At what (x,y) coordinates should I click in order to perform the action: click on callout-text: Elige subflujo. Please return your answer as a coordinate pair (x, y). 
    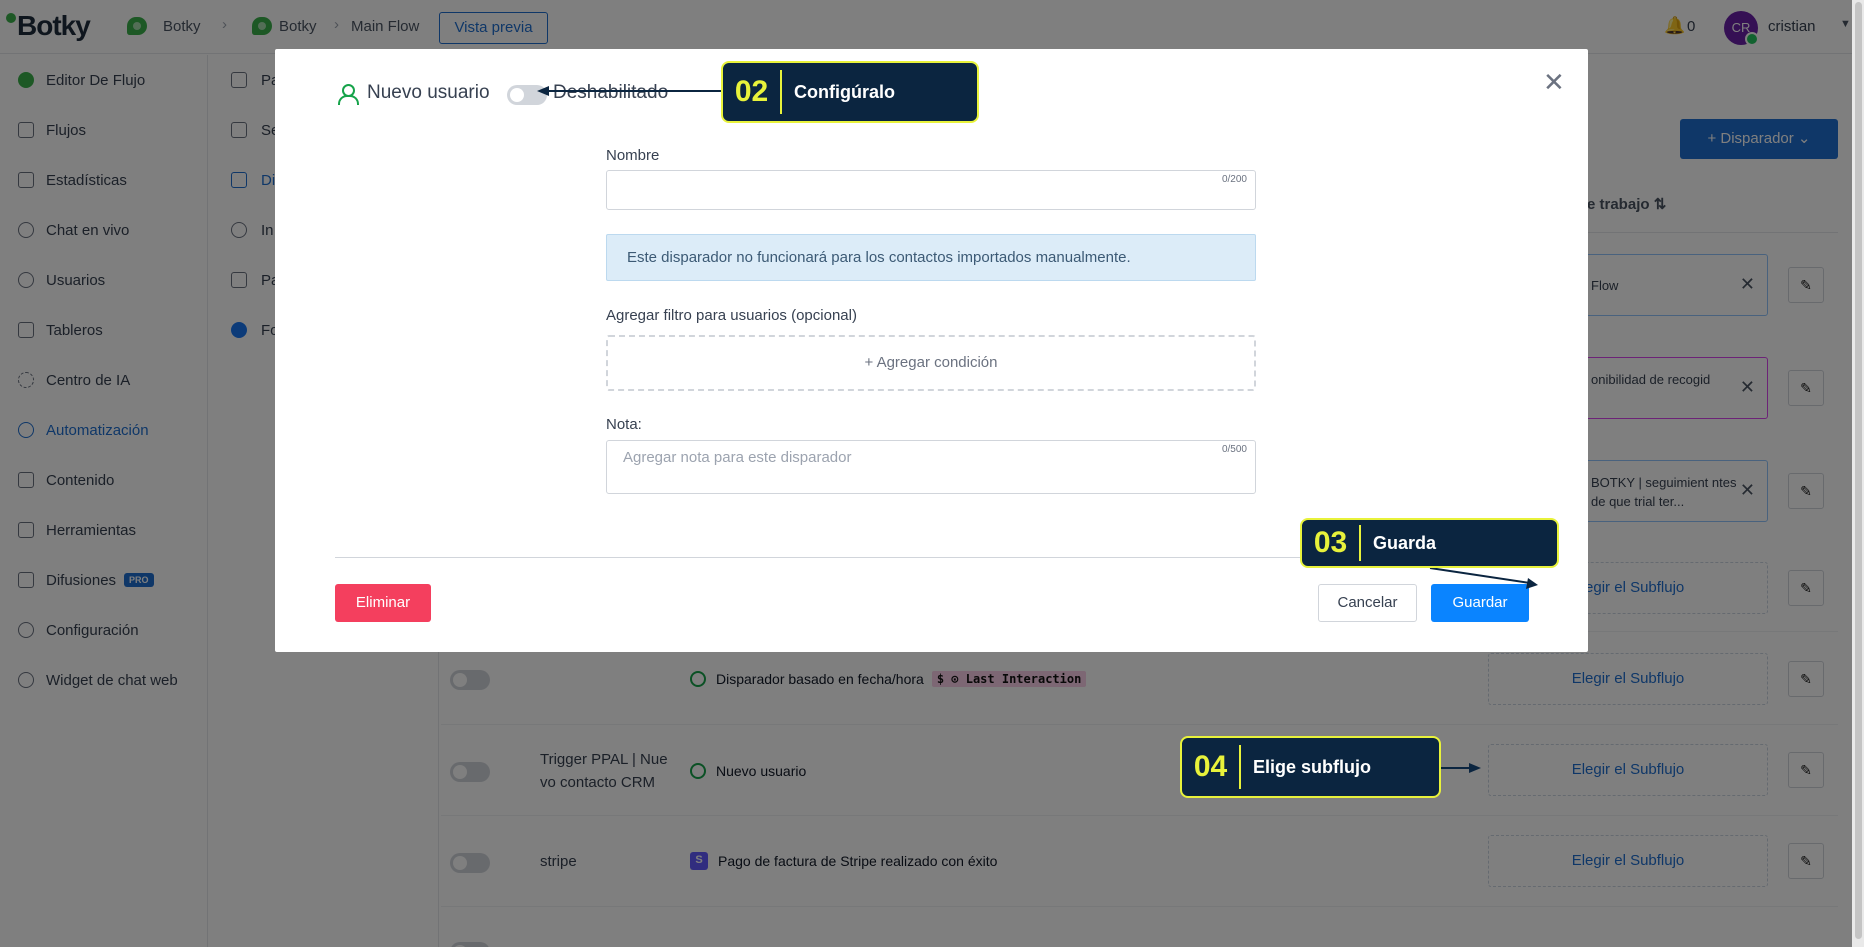
    Looking at the image, I should click on (1312, 766).